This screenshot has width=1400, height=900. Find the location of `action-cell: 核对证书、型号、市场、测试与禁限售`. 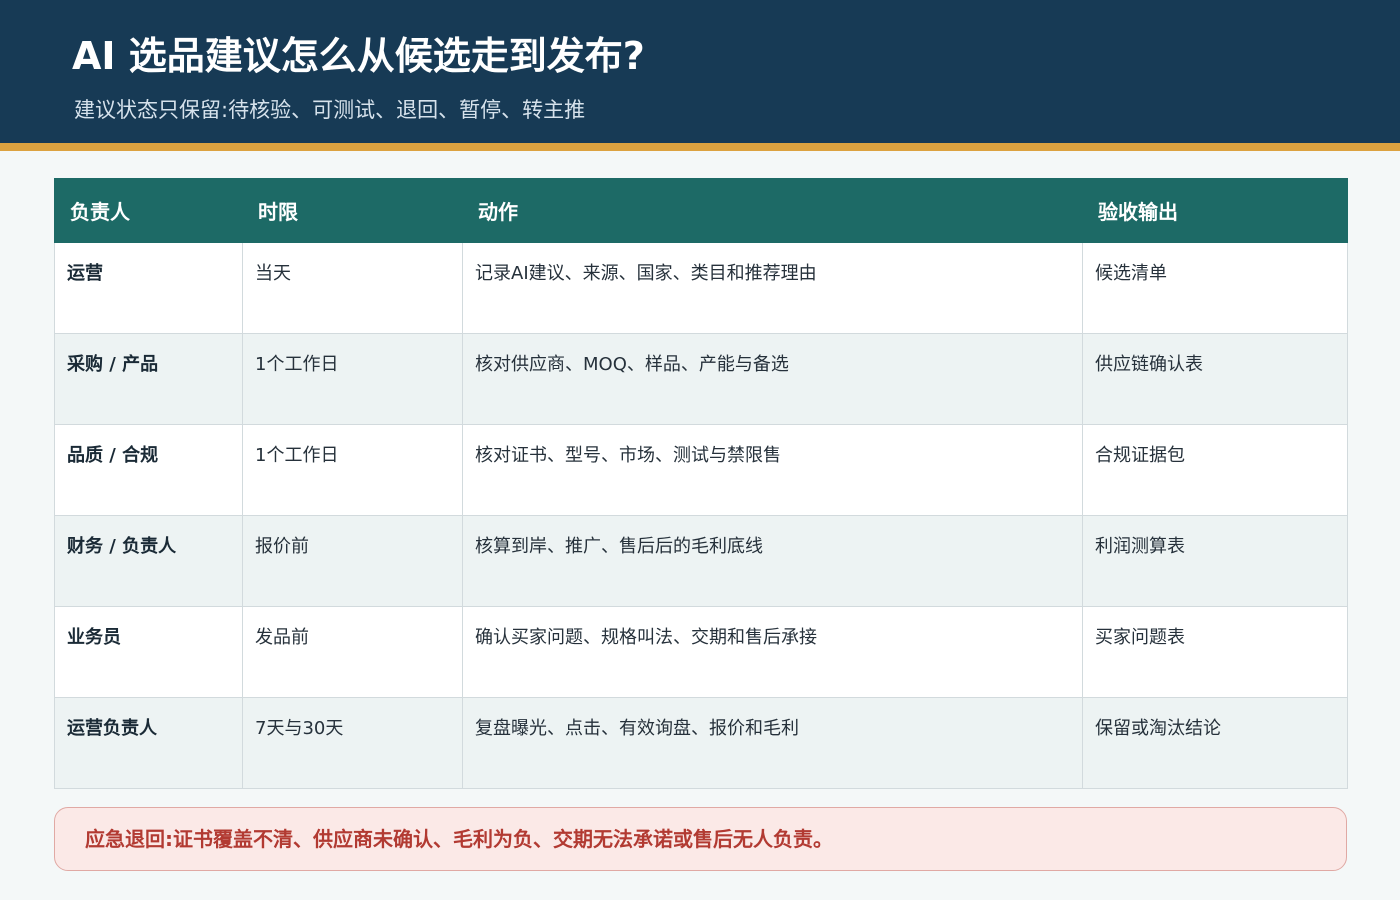

action-cell: 核对证书、型号、市场、测试与禁限售 is located at coordinates (772, 470).